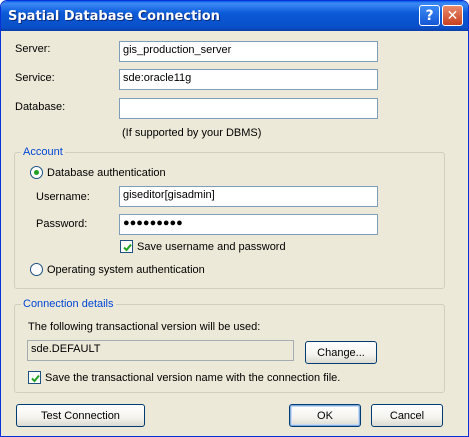 This screenshot has width=469, height=437. I want to click on test-connection-button: Test Connection, so click(80, 415).